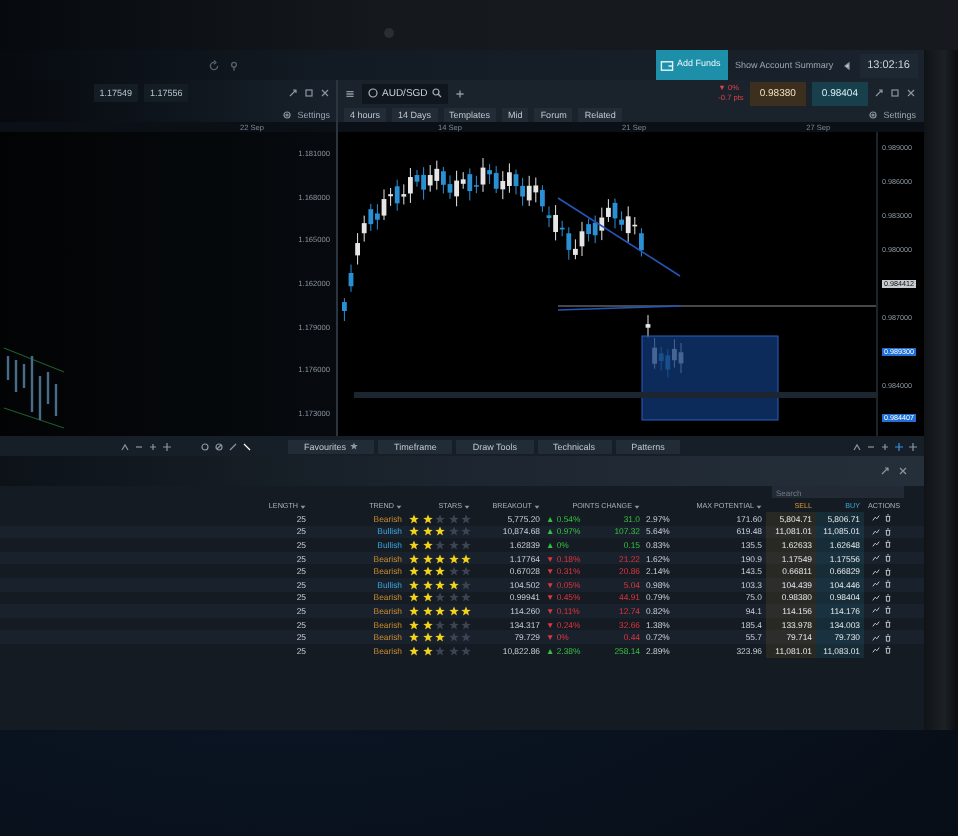  I want to click on search-icon, so click(436, 93).